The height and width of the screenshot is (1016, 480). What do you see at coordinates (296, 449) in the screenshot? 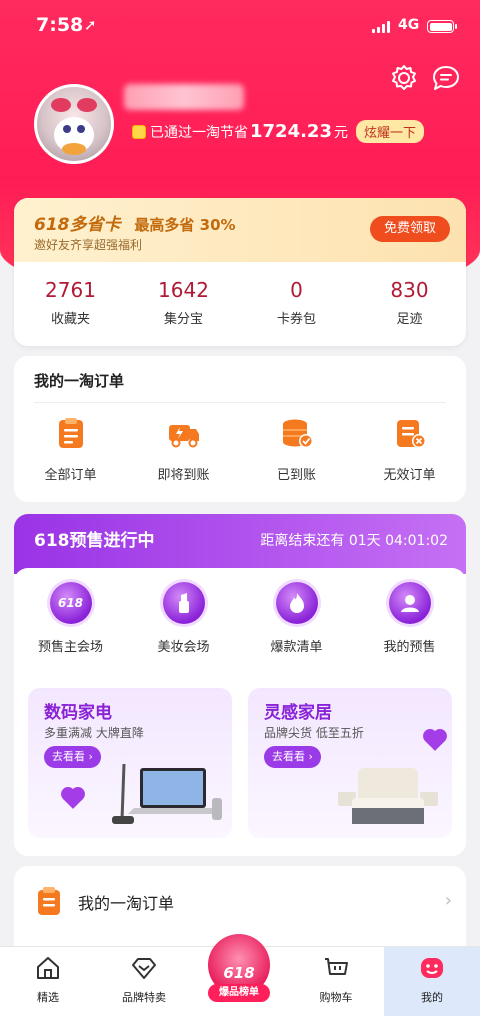
I see `order-arrived: 已到账` at bounding box center [296, 449].